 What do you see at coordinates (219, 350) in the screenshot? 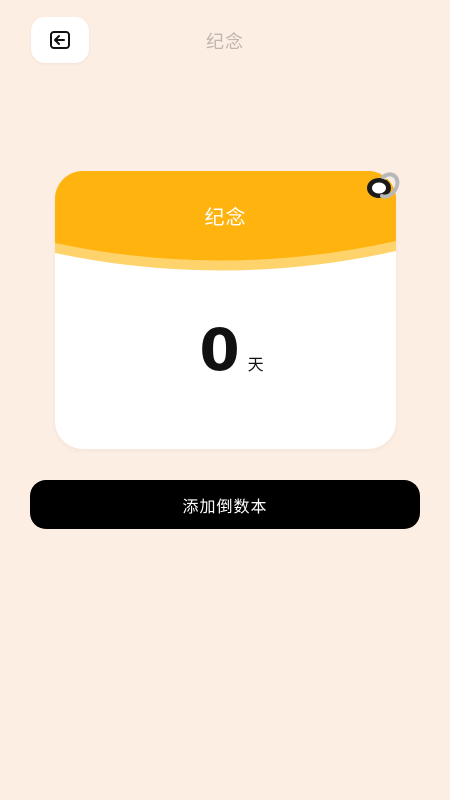
I see `day-count: 0` at bounding box center [219, 350].